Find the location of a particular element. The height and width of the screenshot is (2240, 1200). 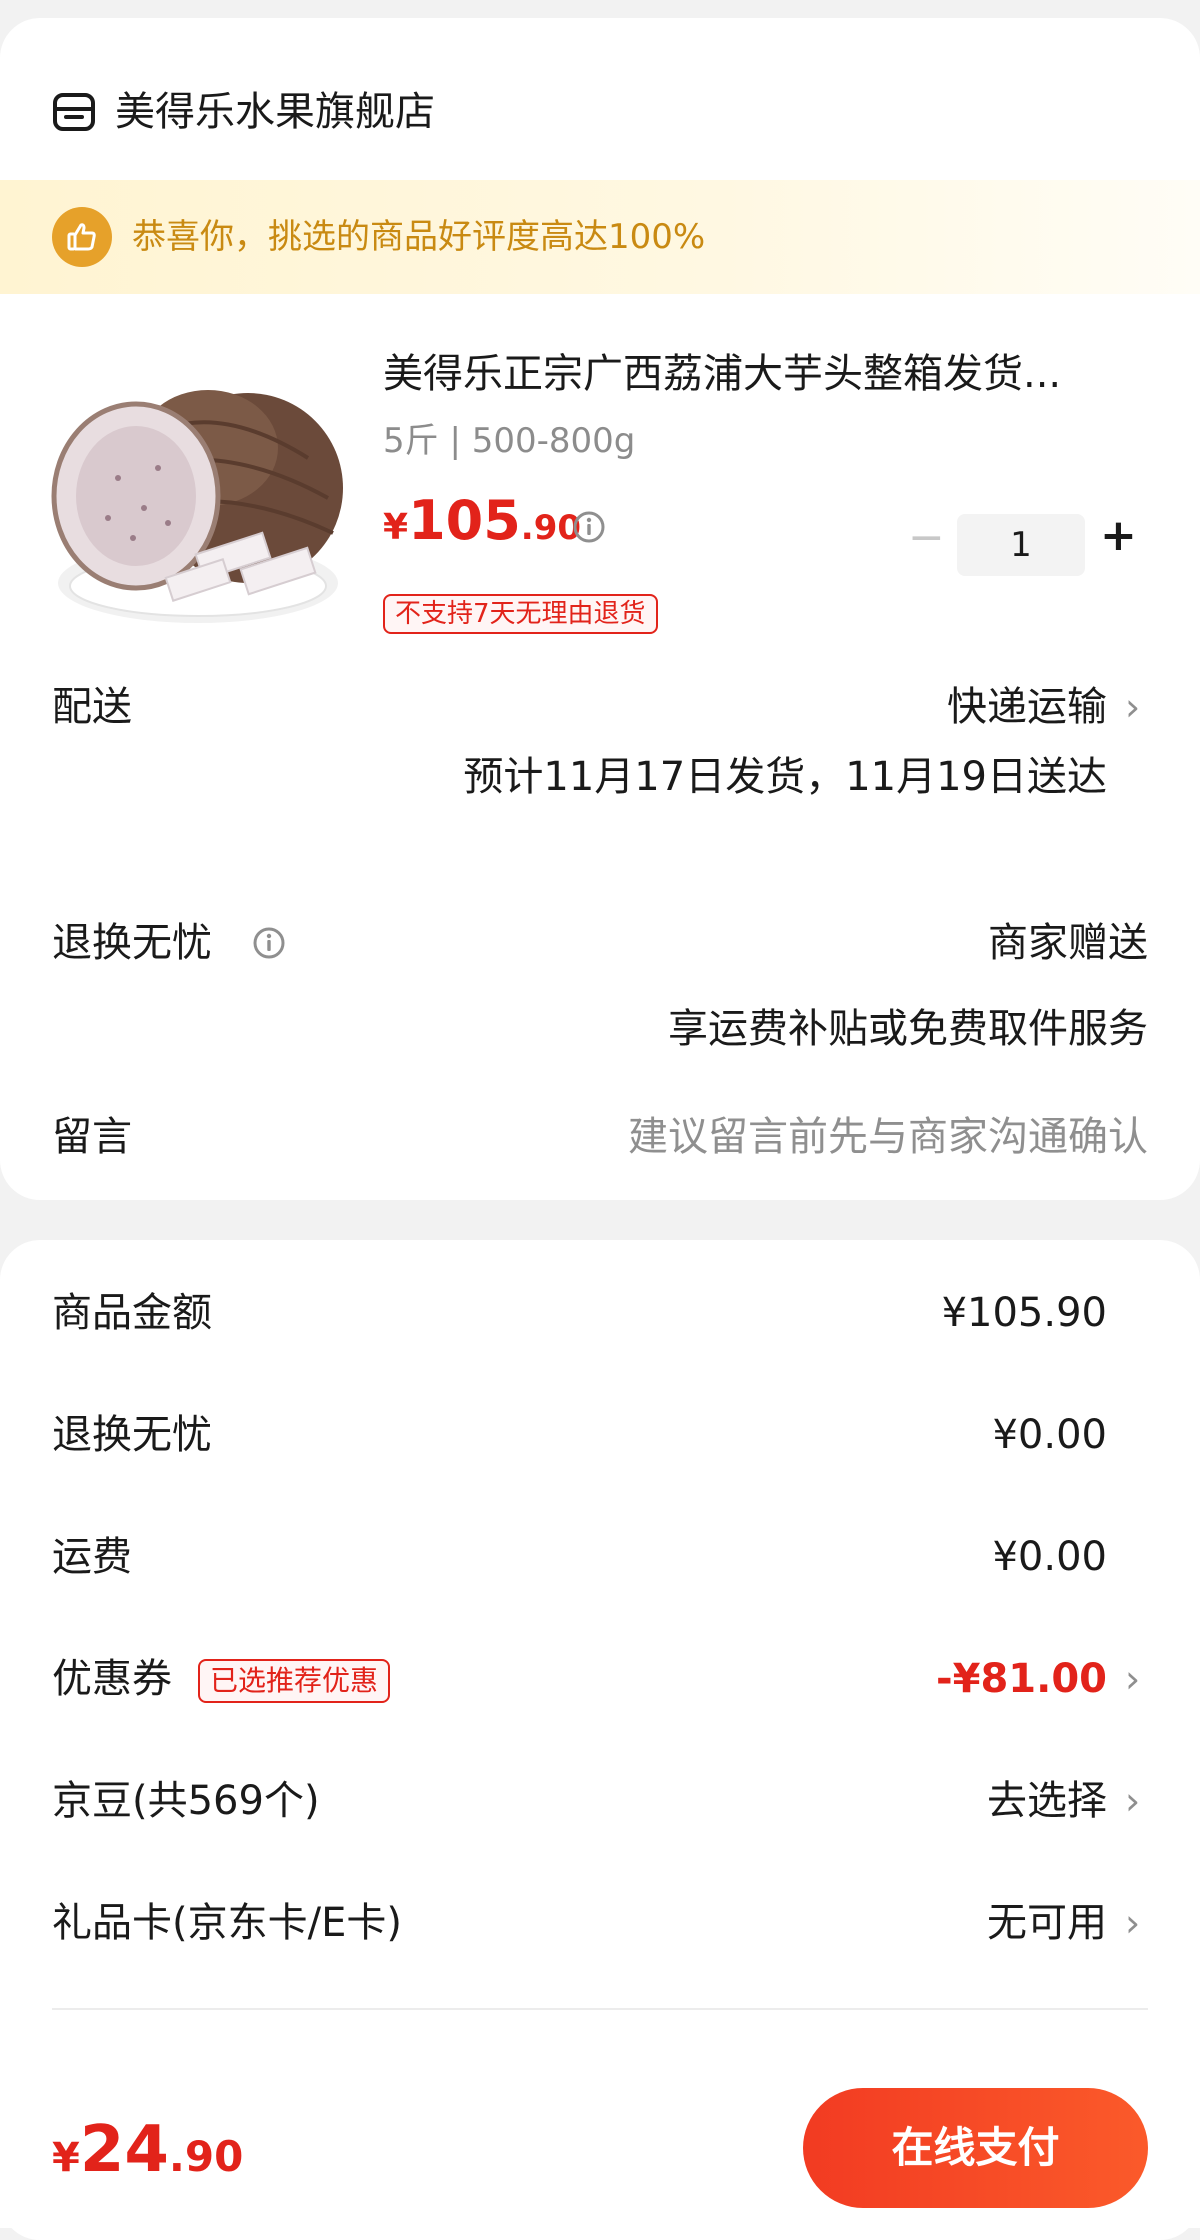

quantity-decrease-button: − is located at coordinates (926, 538).